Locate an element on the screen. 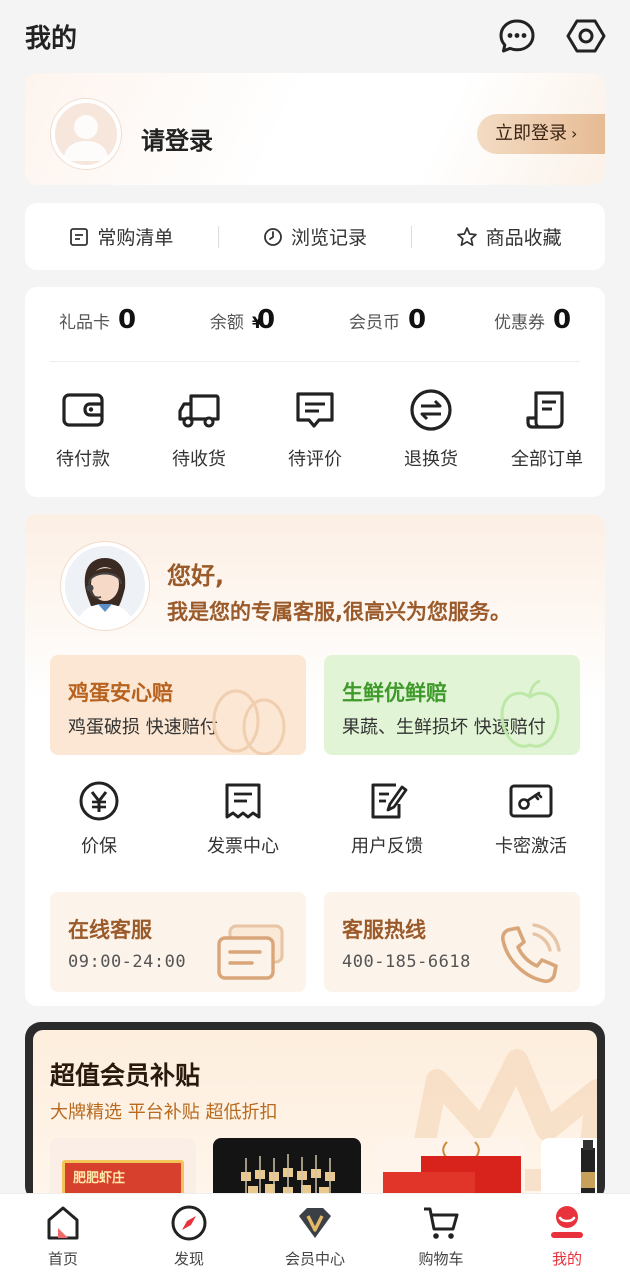  product-brand: 肥肥虾庄 is located at coordinates (99, 1178).